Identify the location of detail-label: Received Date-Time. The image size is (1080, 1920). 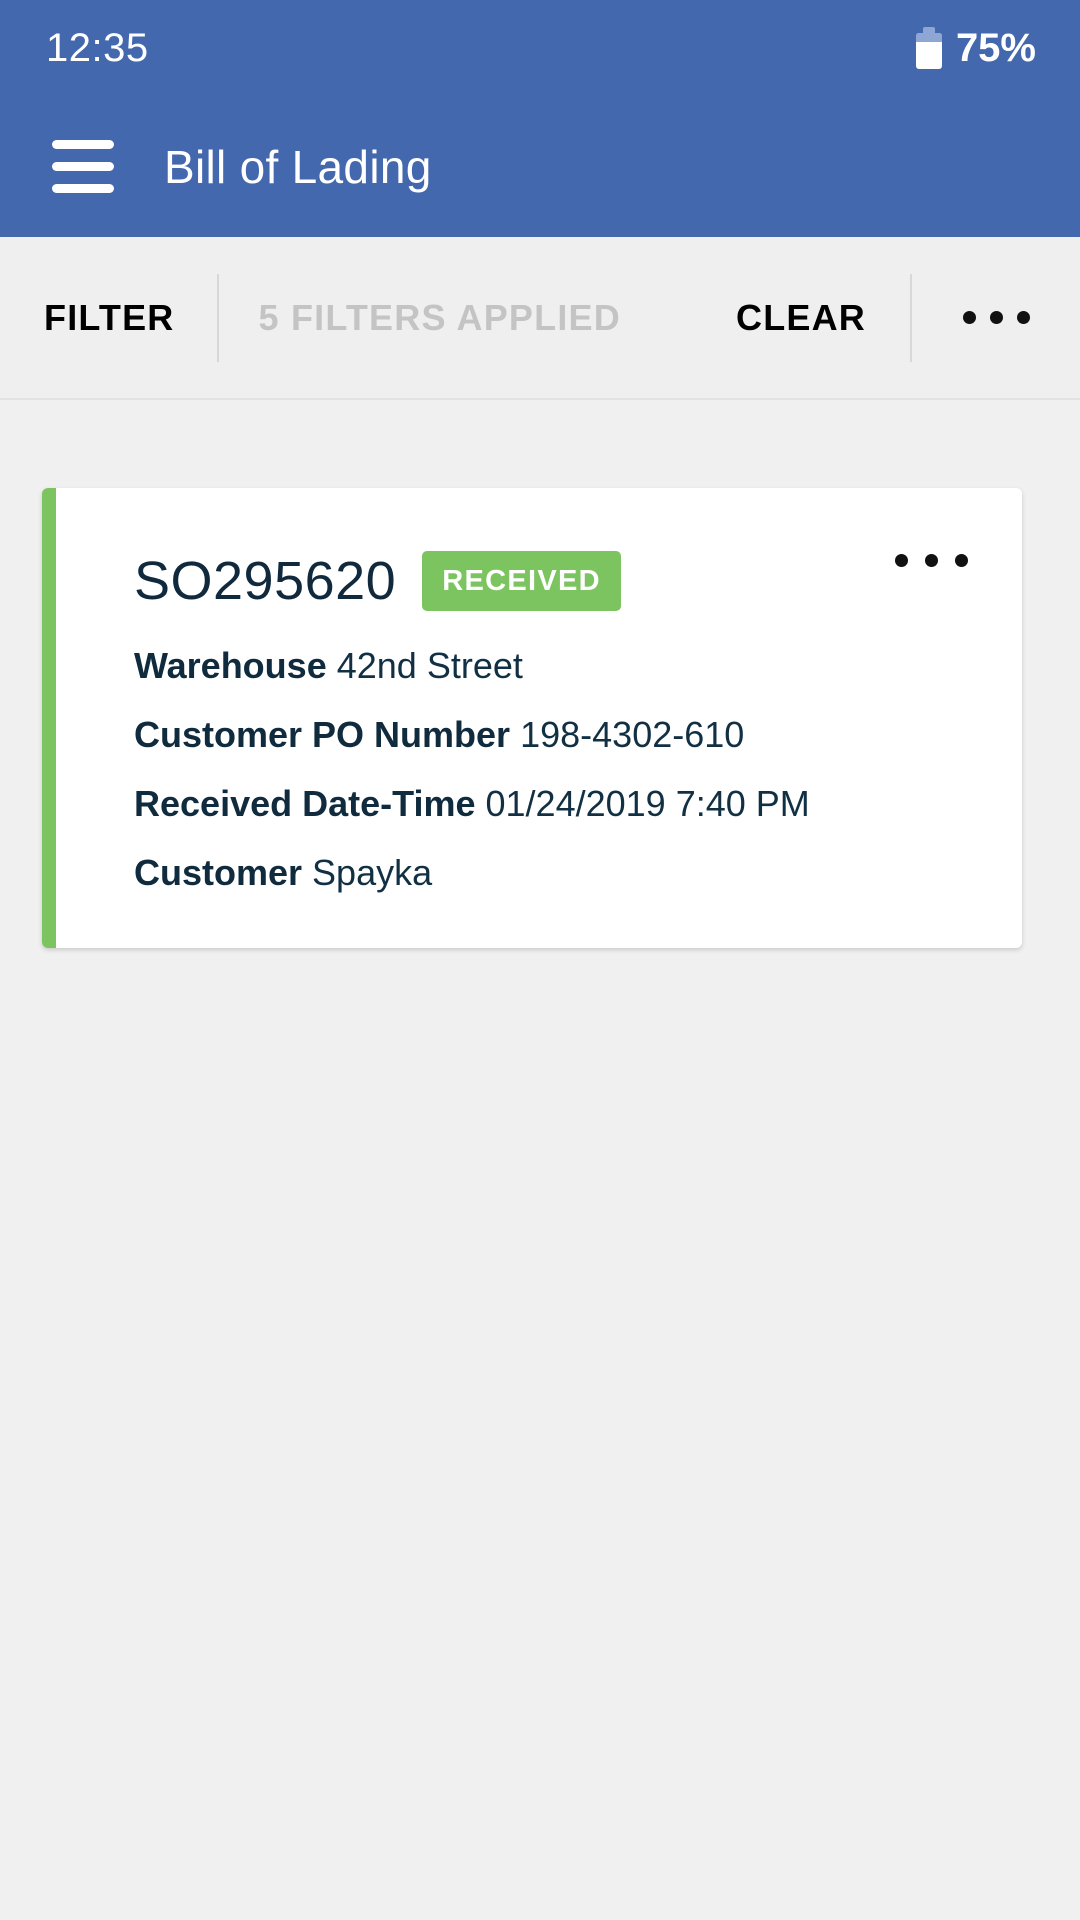
(305, 803).